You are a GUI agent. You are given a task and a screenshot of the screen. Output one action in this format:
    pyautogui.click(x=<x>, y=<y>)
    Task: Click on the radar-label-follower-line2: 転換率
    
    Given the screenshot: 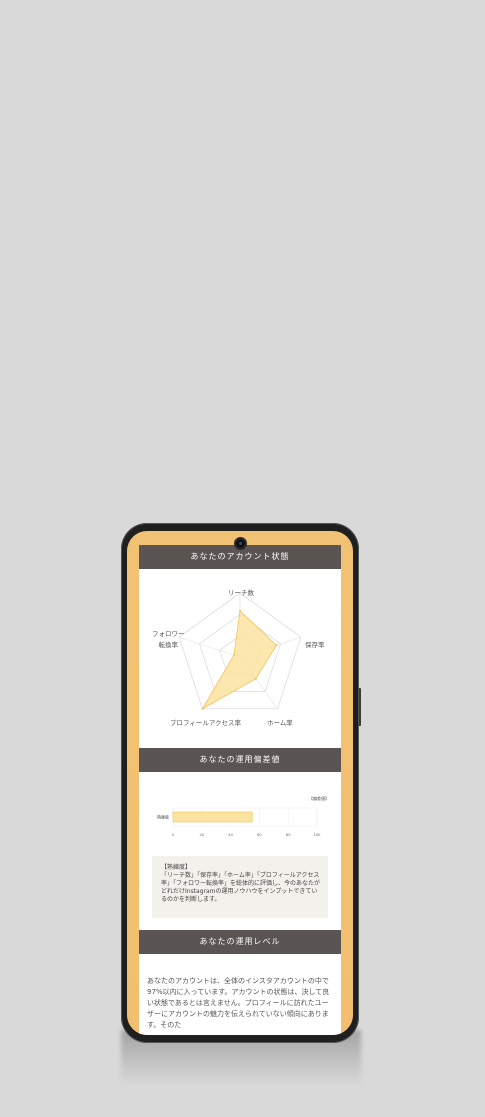 What is the action you would take?
    pyautogui.click(x=168, y=645)
    